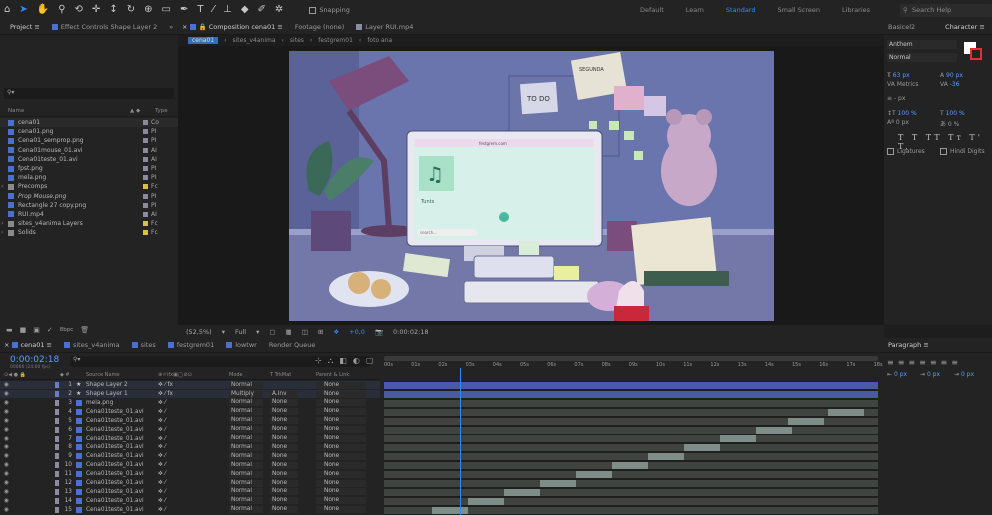 The image size is (992, 515). What do you see at coordinates (856, 10) in the screenshot?
I see `workspace-libraries: Libraries` at bounding box center [856, 10].